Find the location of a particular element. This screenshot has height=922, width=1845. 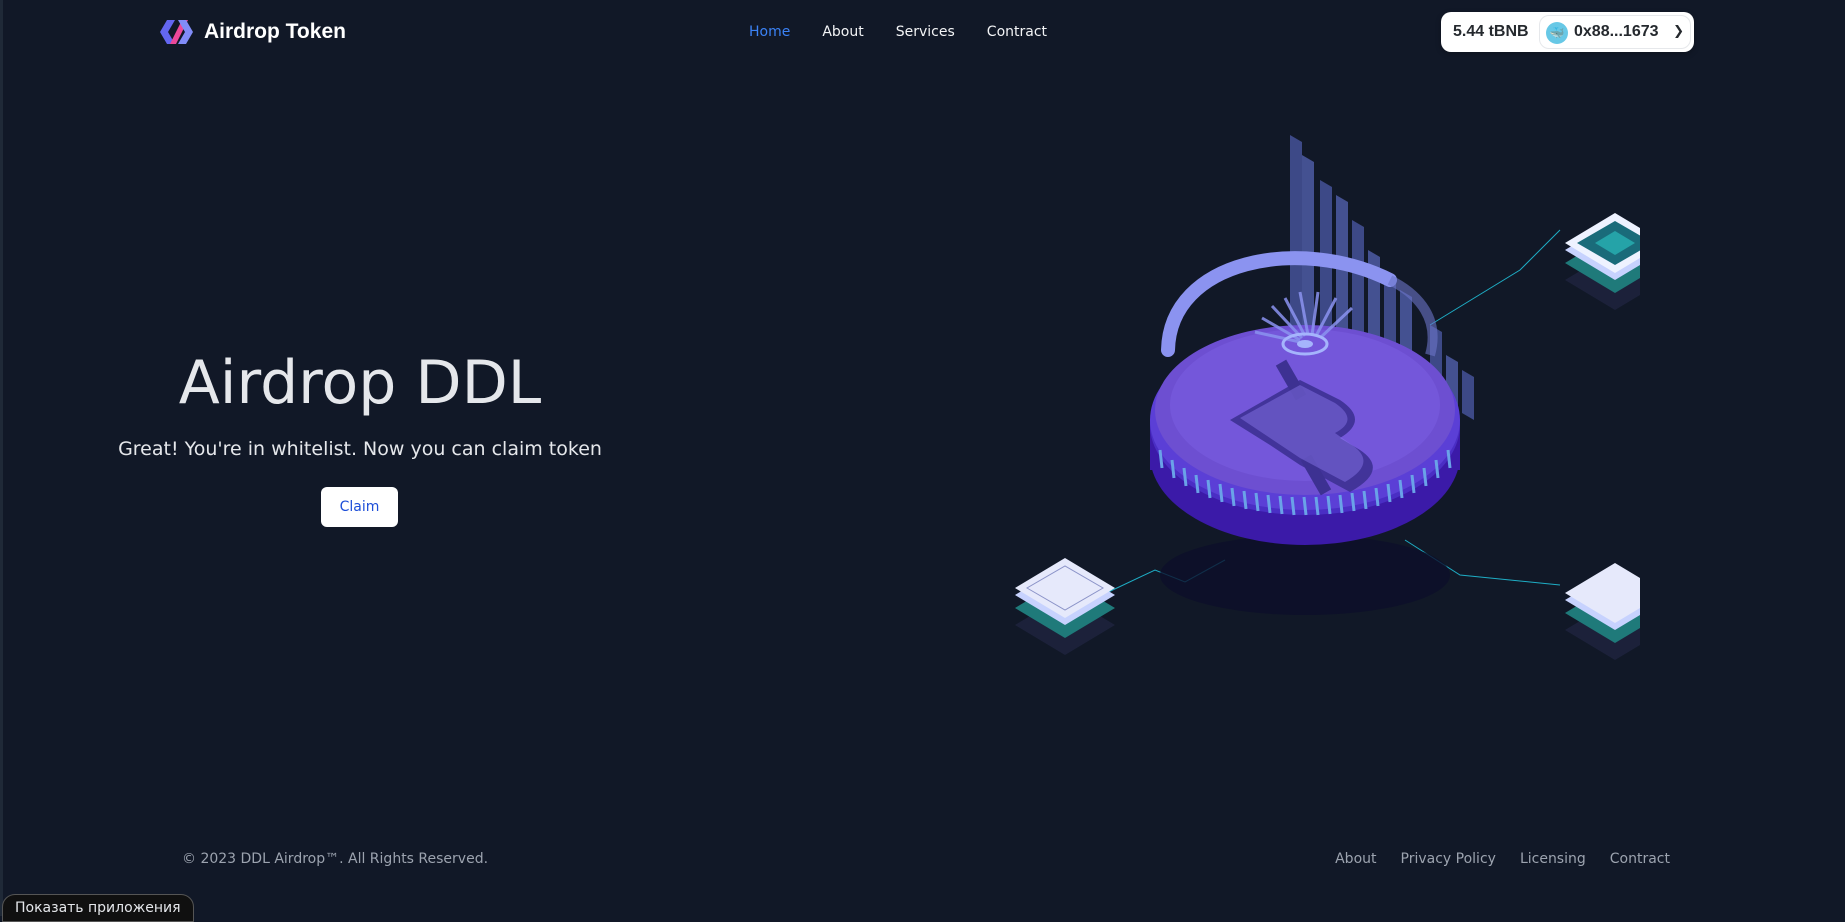

account-avatar-icon: 🐳 is located at coordinates (1557, 33).